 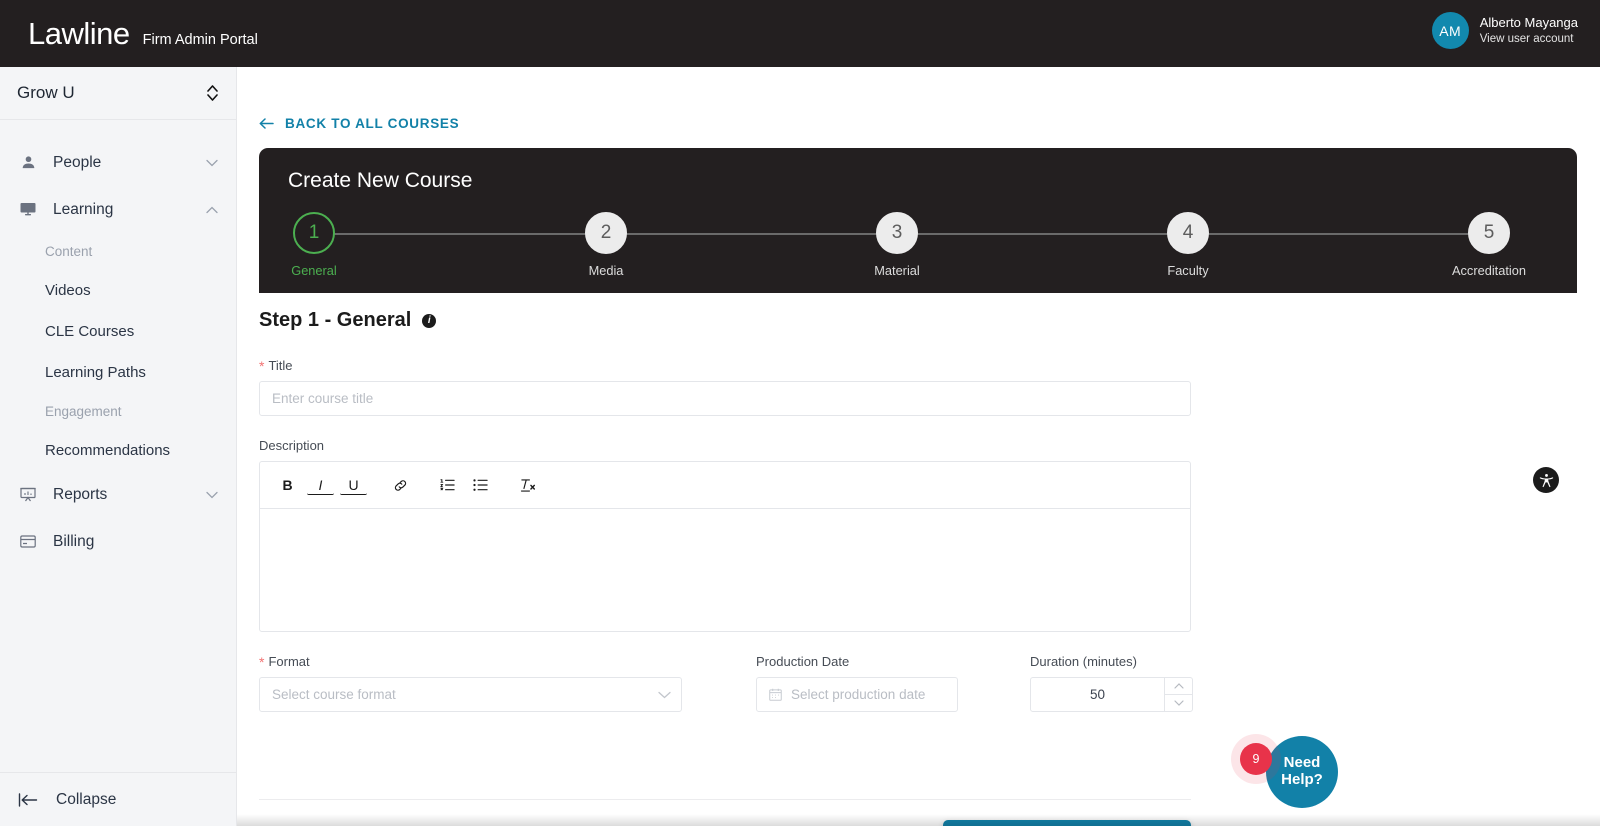 What do you see at coordinates (28, 209) in the screenshot?
I see `monitor-icon` at bounding box center [28, 209].